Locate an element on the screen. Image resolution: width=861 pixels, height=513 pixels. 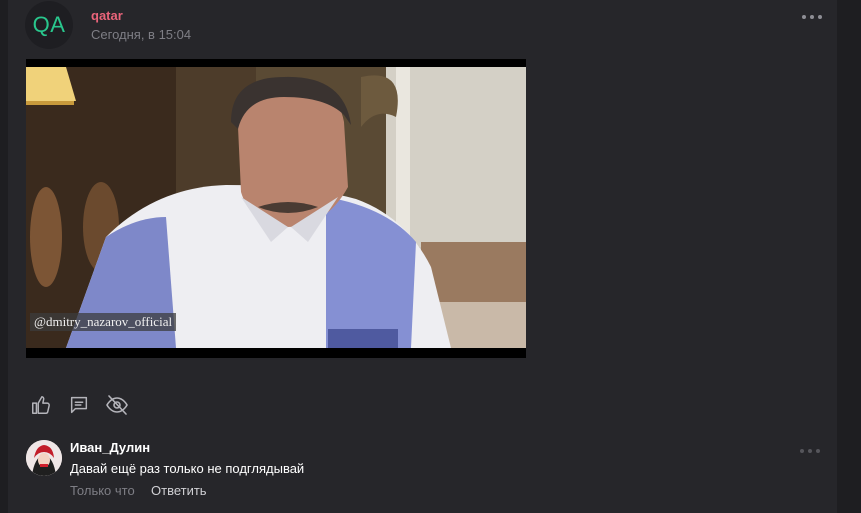
comment-text: Давай ещё раз только не подглядывай is located at coordinates (187, 468).